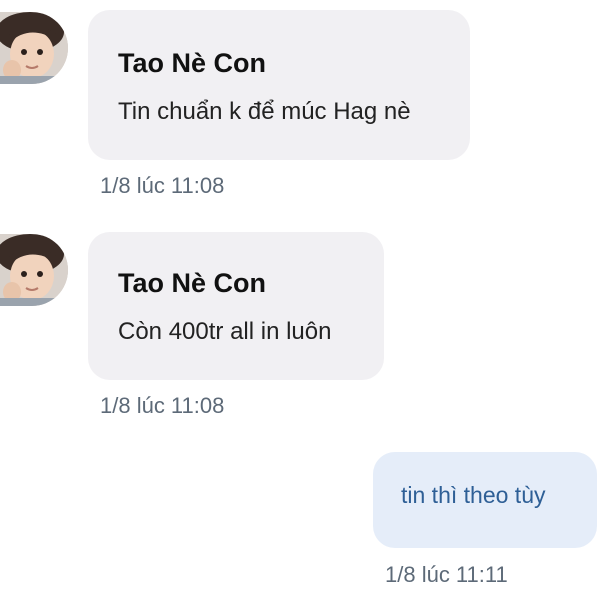  I want to click on outgoing-message-bubble: tin thì theo tùy, so click(485, 500).